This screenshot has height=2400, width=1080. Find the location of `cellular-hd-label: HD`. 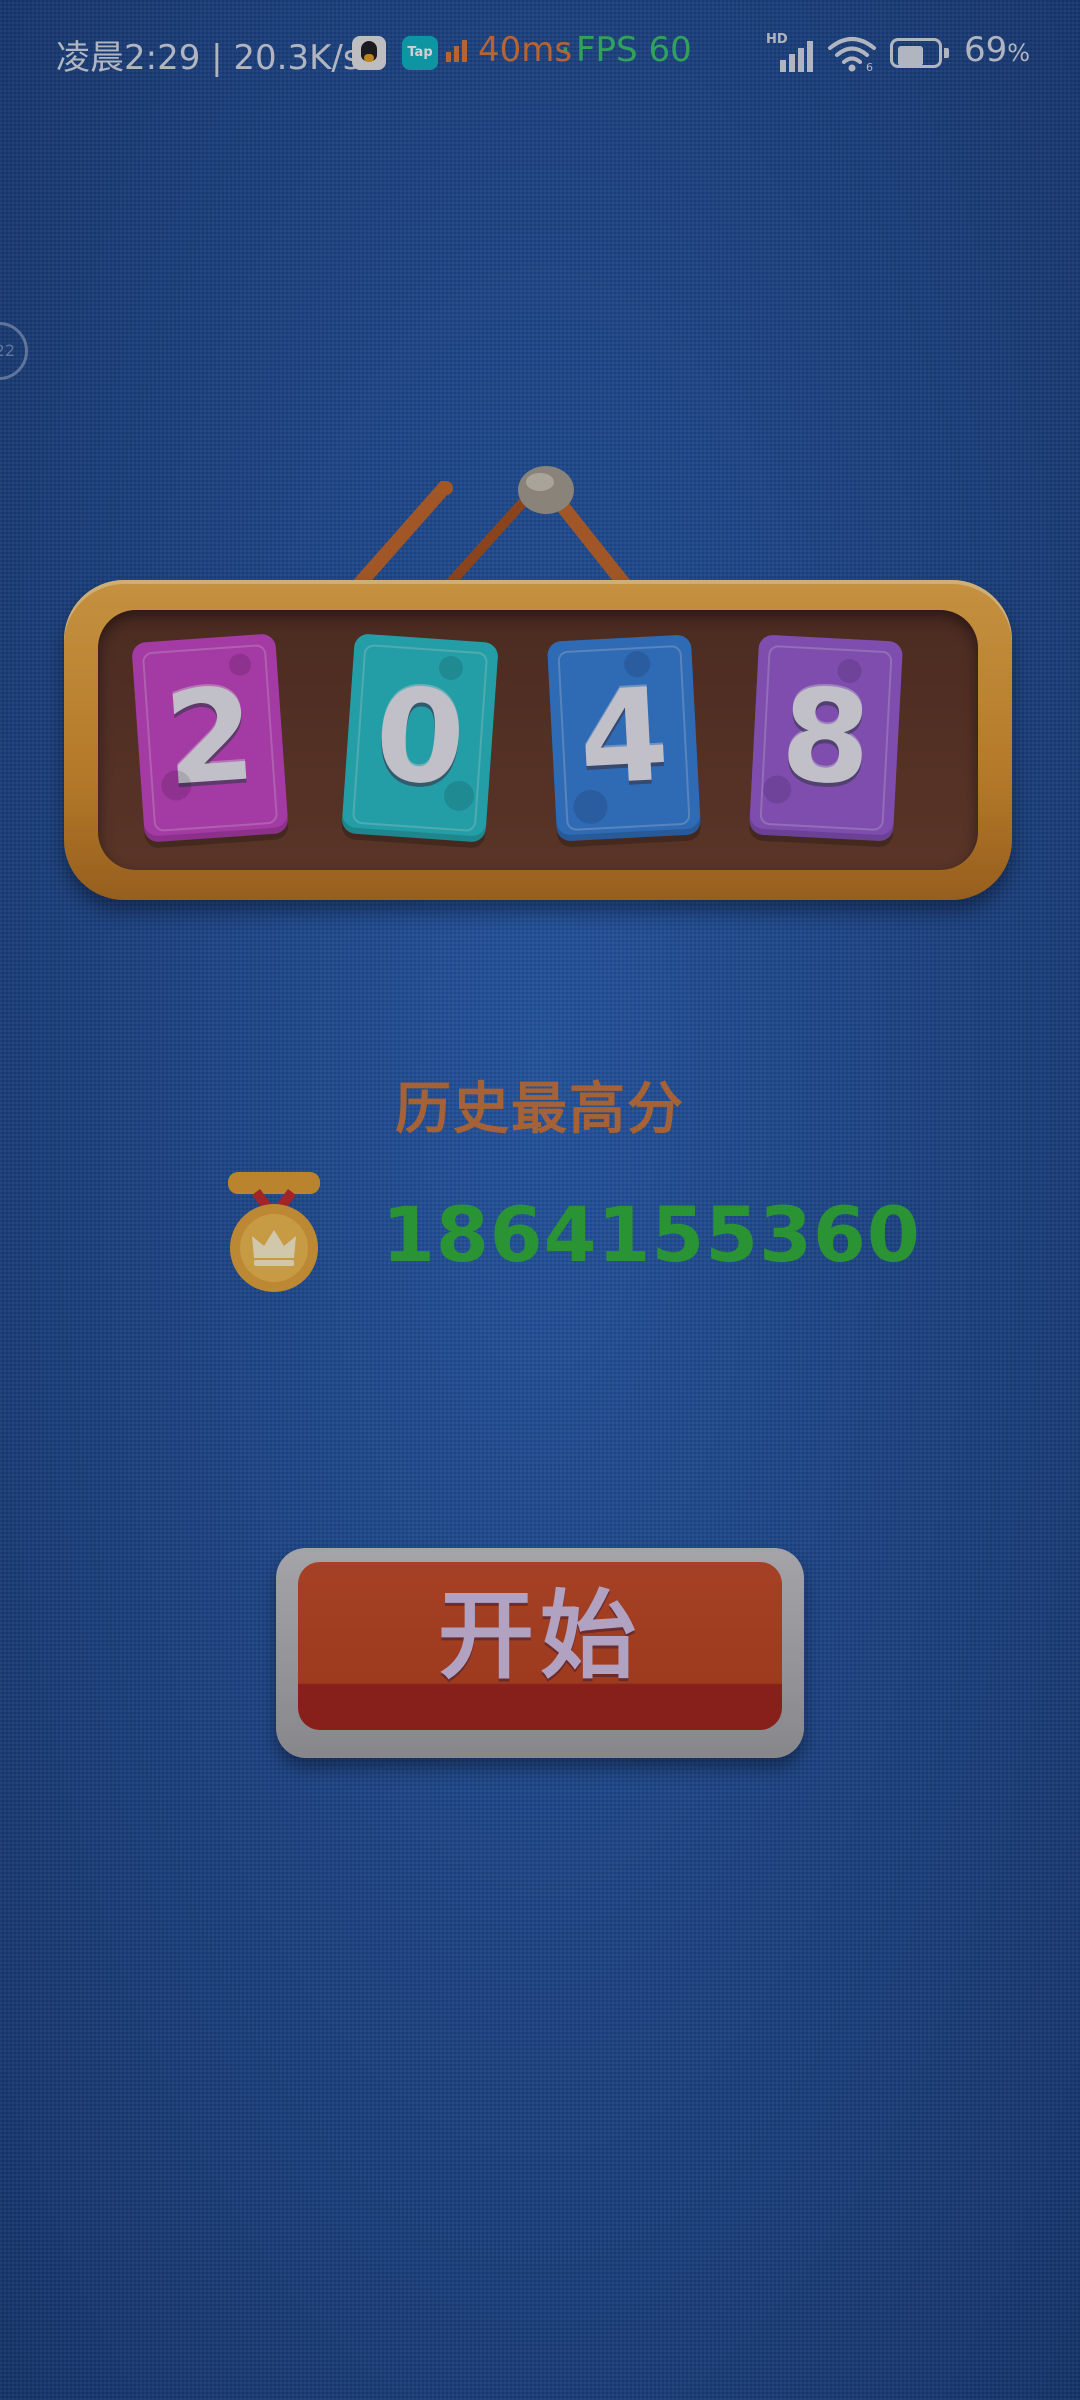

cellular-hd-label: HD is located at coordinates (777, 39).